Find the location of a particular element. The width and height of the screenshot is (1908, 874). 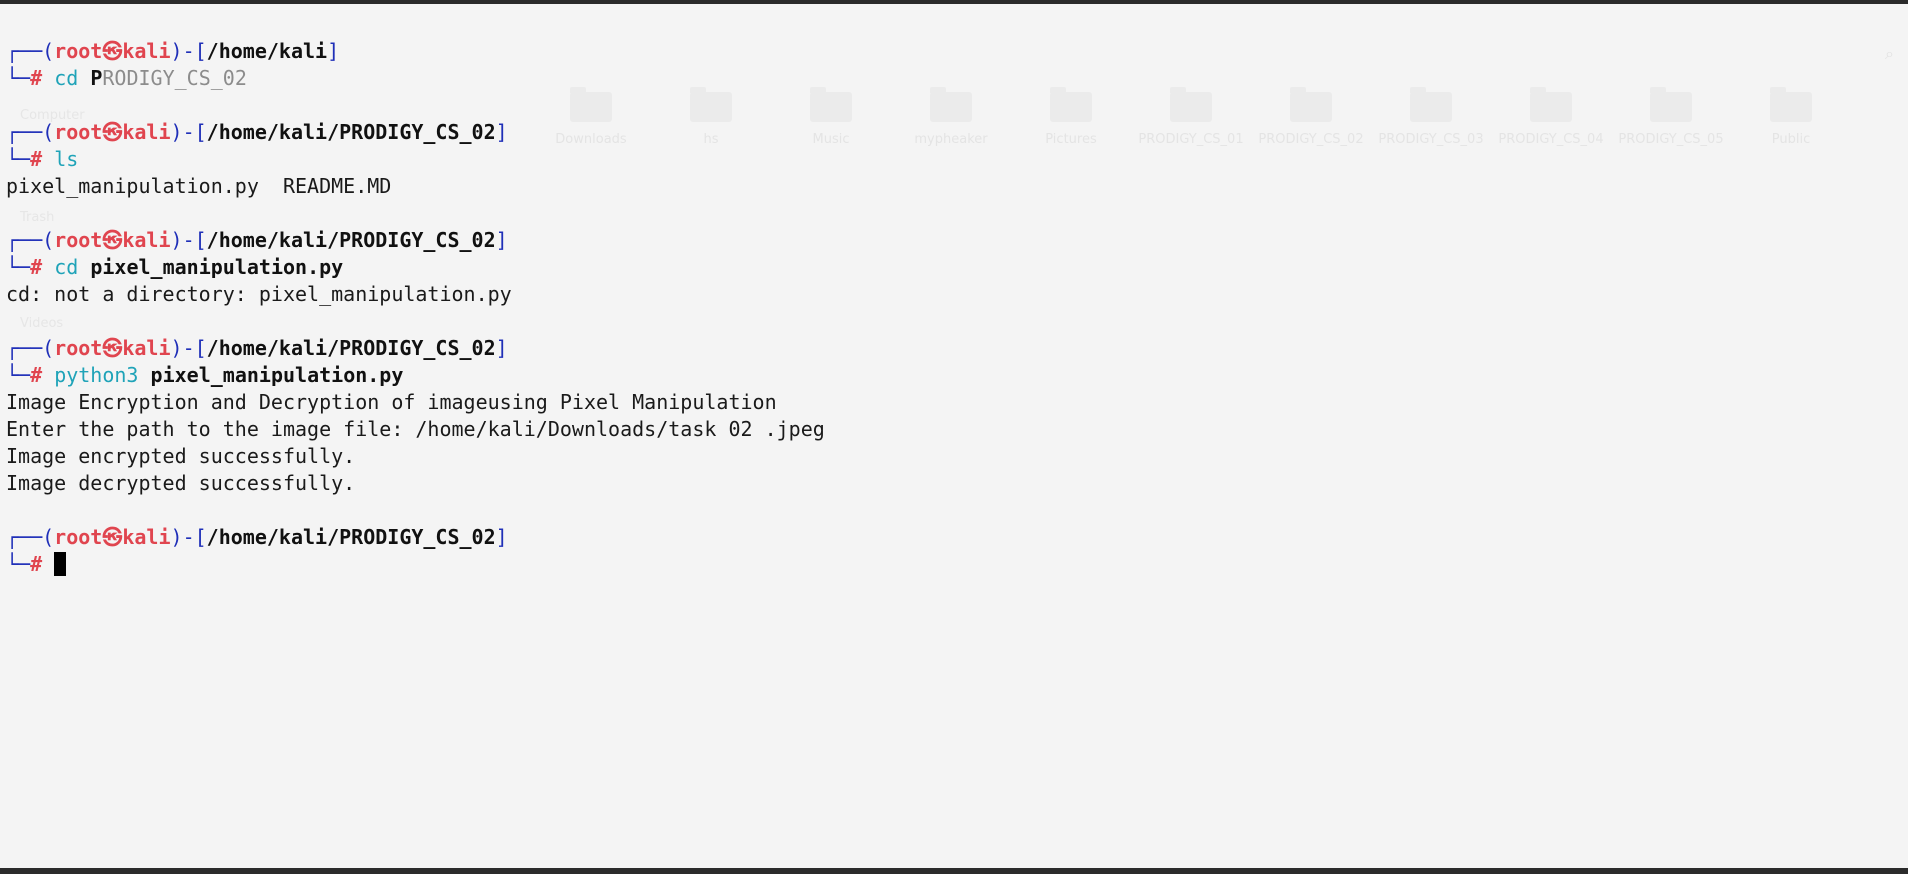

command-line: └─# ls is located at coordinates (957, 159).